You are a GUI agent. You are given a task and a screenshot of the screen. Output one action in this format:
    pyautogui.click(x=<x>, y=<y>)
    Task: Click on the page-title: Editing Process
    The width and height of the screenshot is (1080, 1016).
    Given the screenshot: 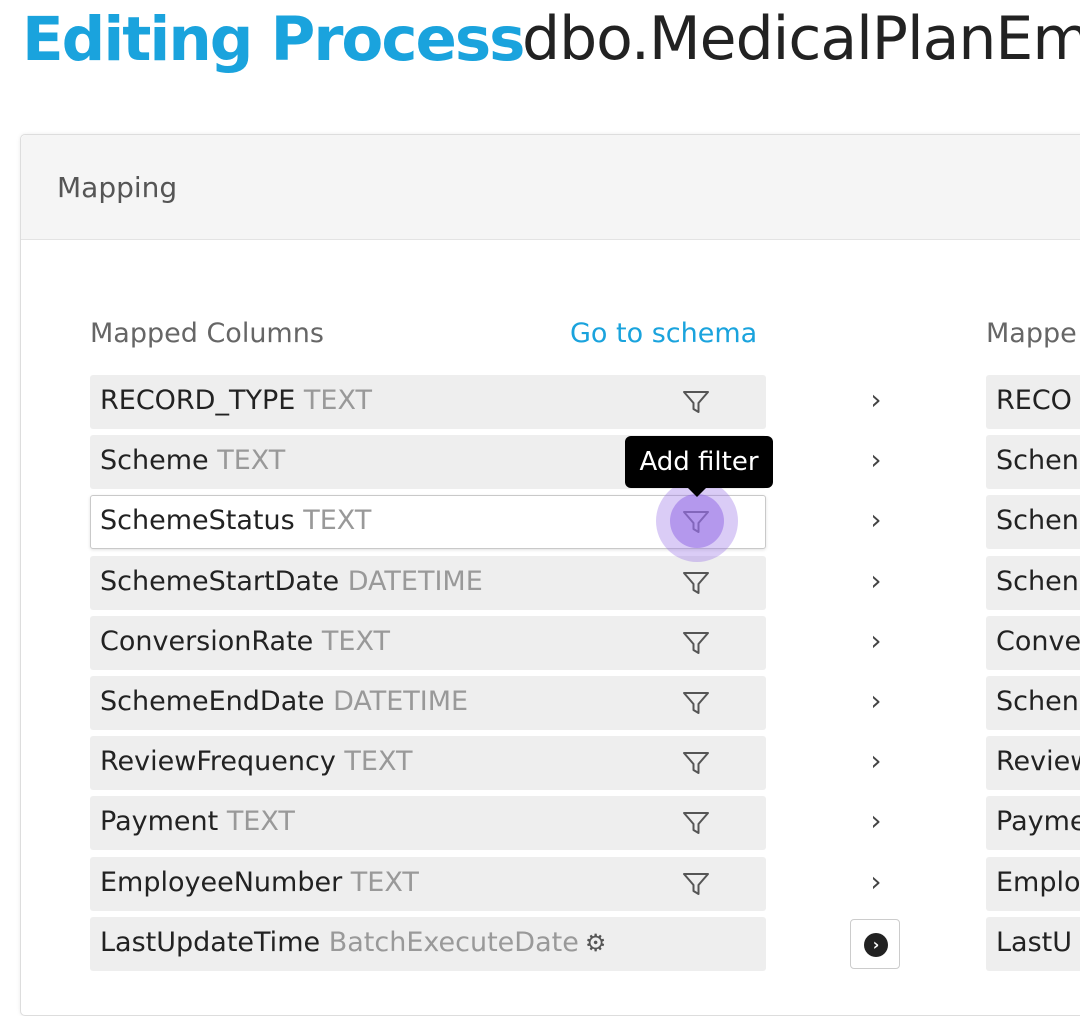 What is the action you would take?
    pyautogui.click(x=273, y=39)
    